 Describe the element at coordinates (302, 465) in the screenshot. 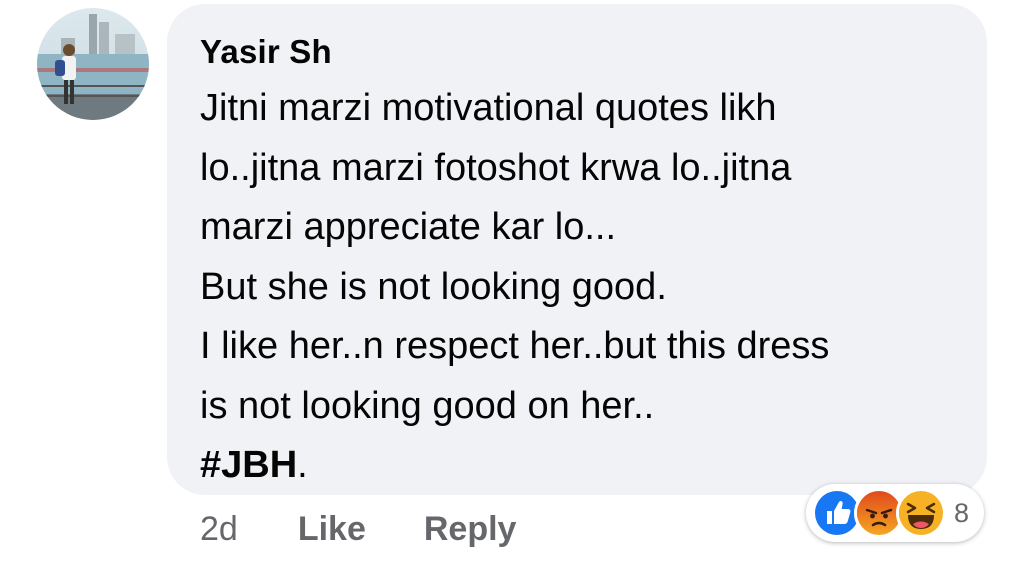

I see `hashtag-suffix: .` at that location.